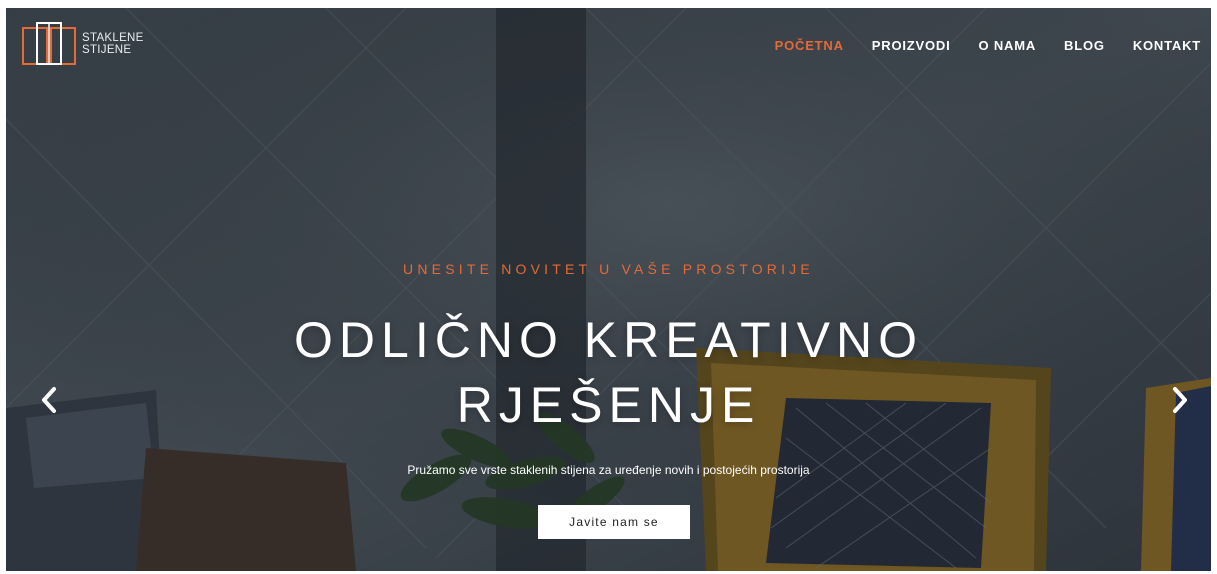 The image size is (1217, 574). What do you see at coordinates (809, 45) in the screenshot?
I see `nav-item-pocetna: POČETNA` at bounding box center [809, 45].